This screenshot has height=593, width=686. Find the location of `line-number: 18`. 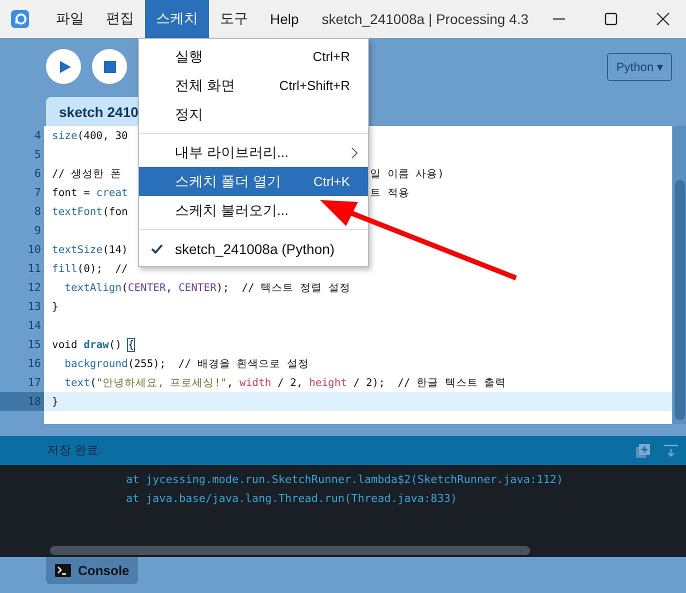

line-number: 18 is located at coordinates (22, 401).